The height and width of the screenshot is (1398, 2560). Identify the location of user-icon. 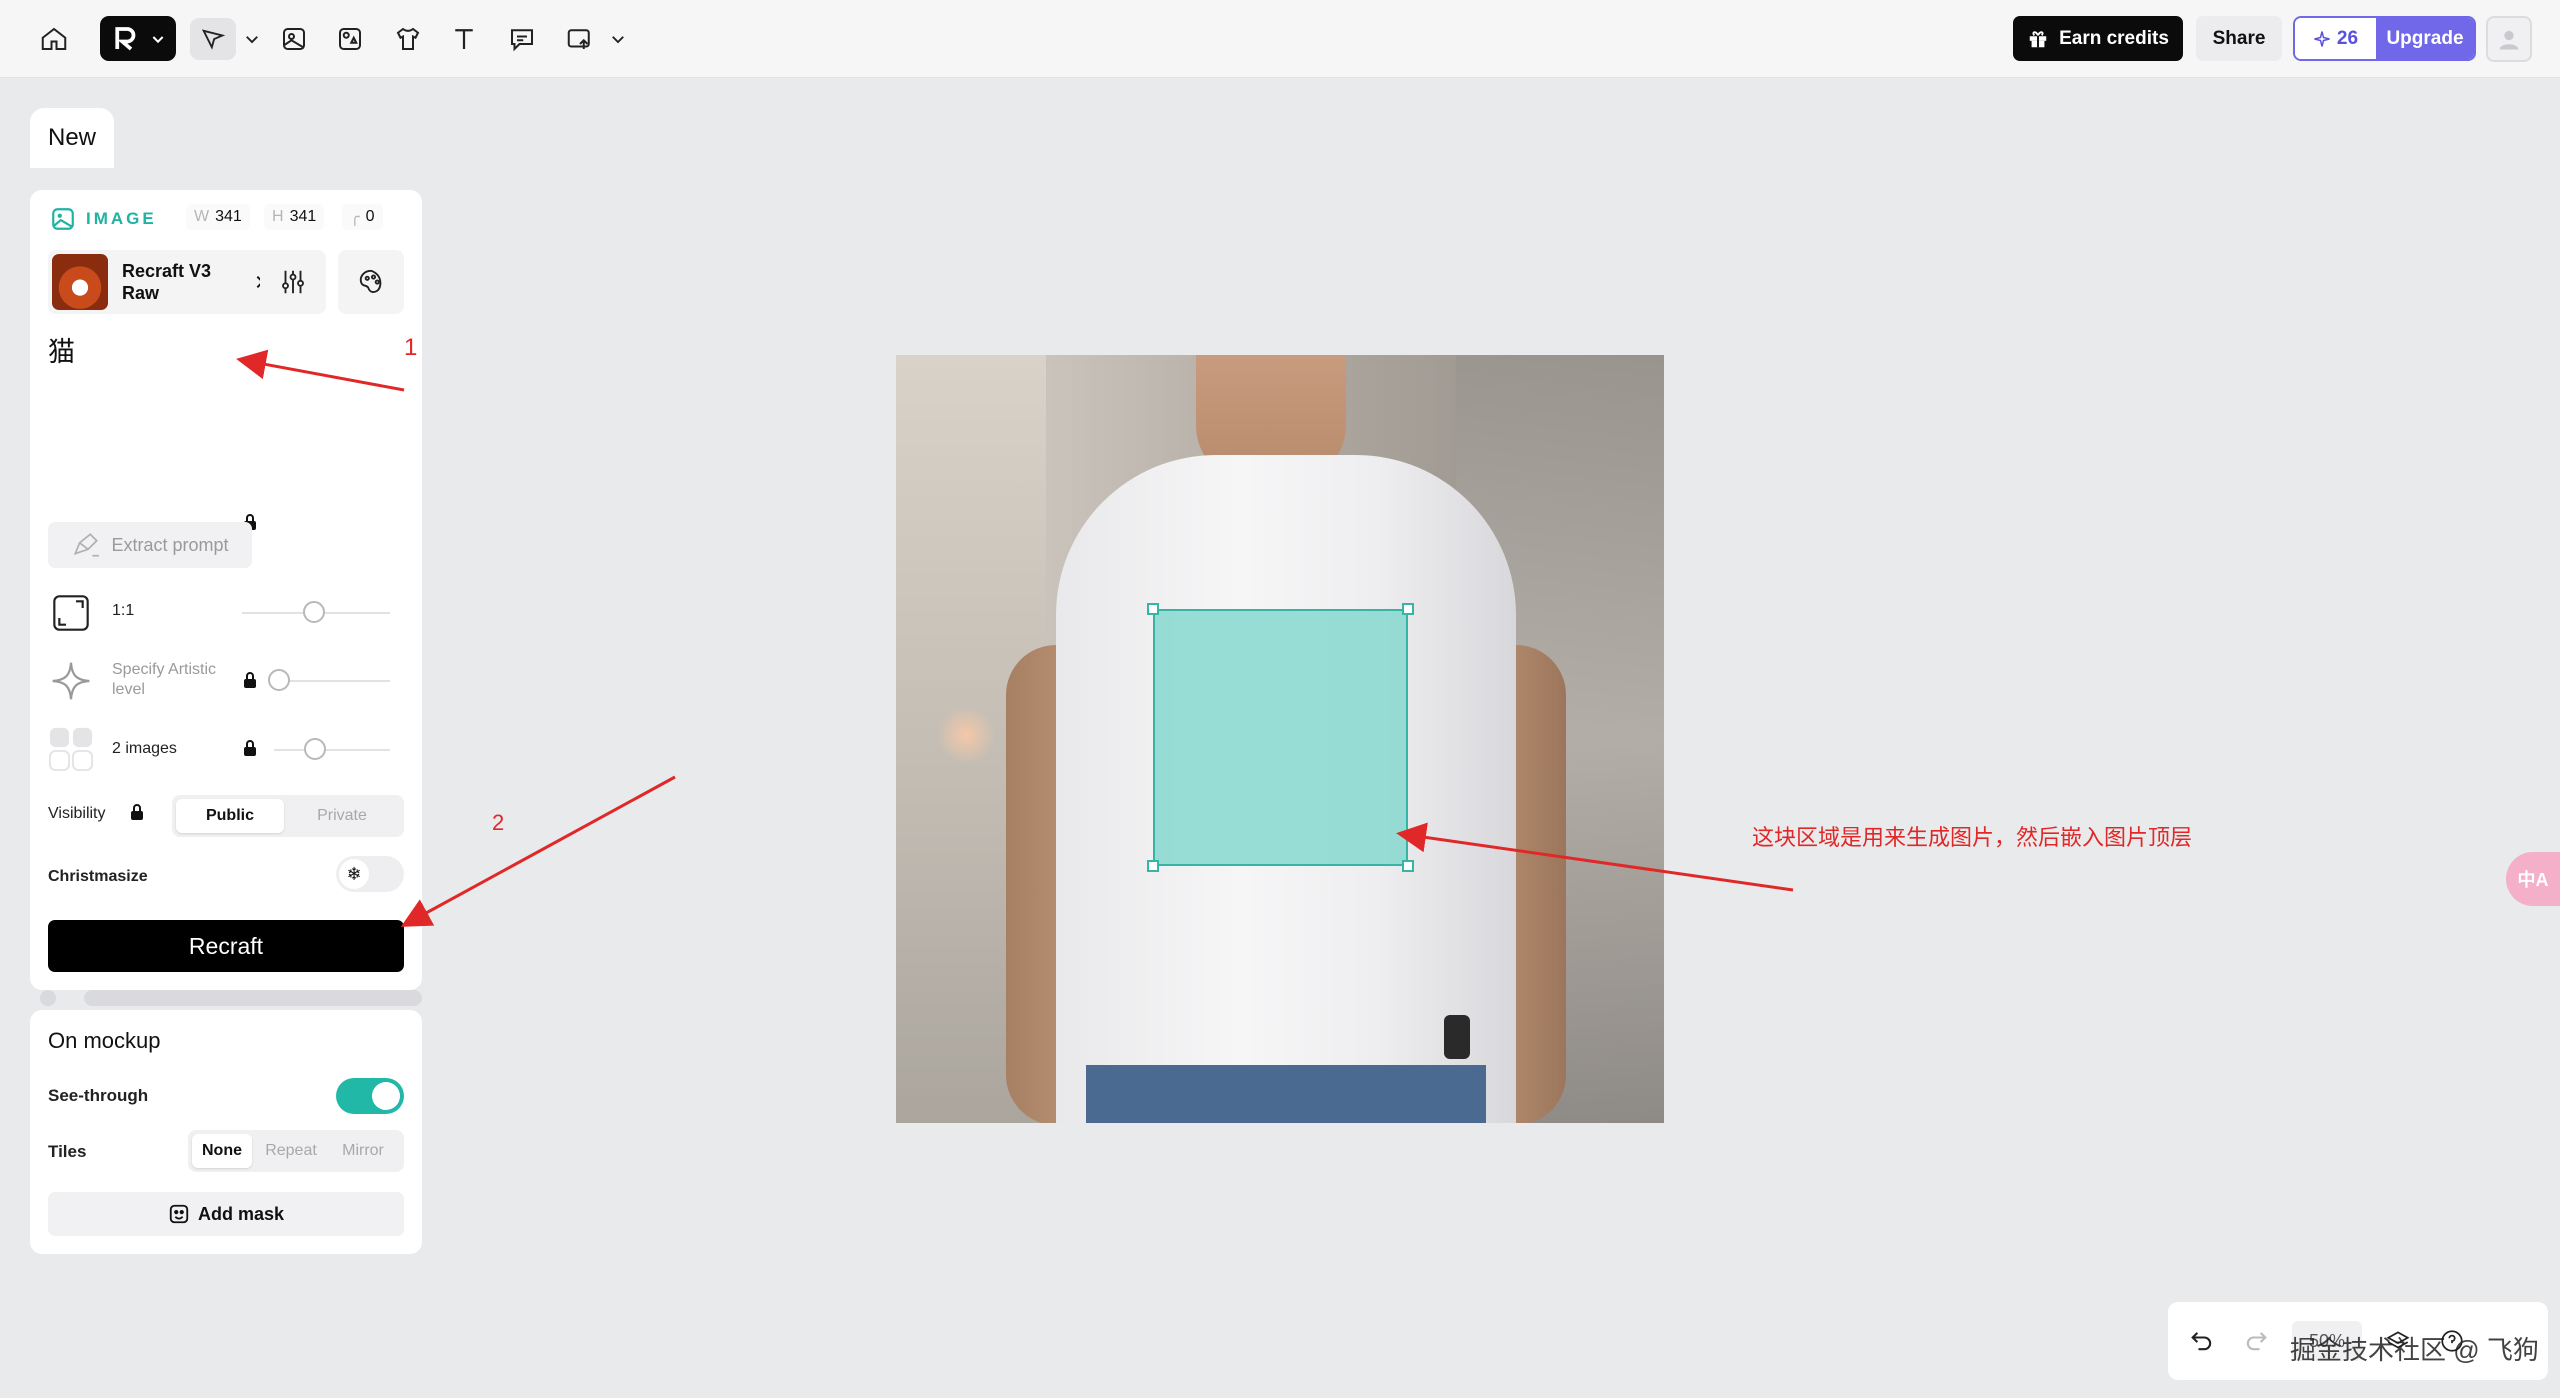
(2509, 40).